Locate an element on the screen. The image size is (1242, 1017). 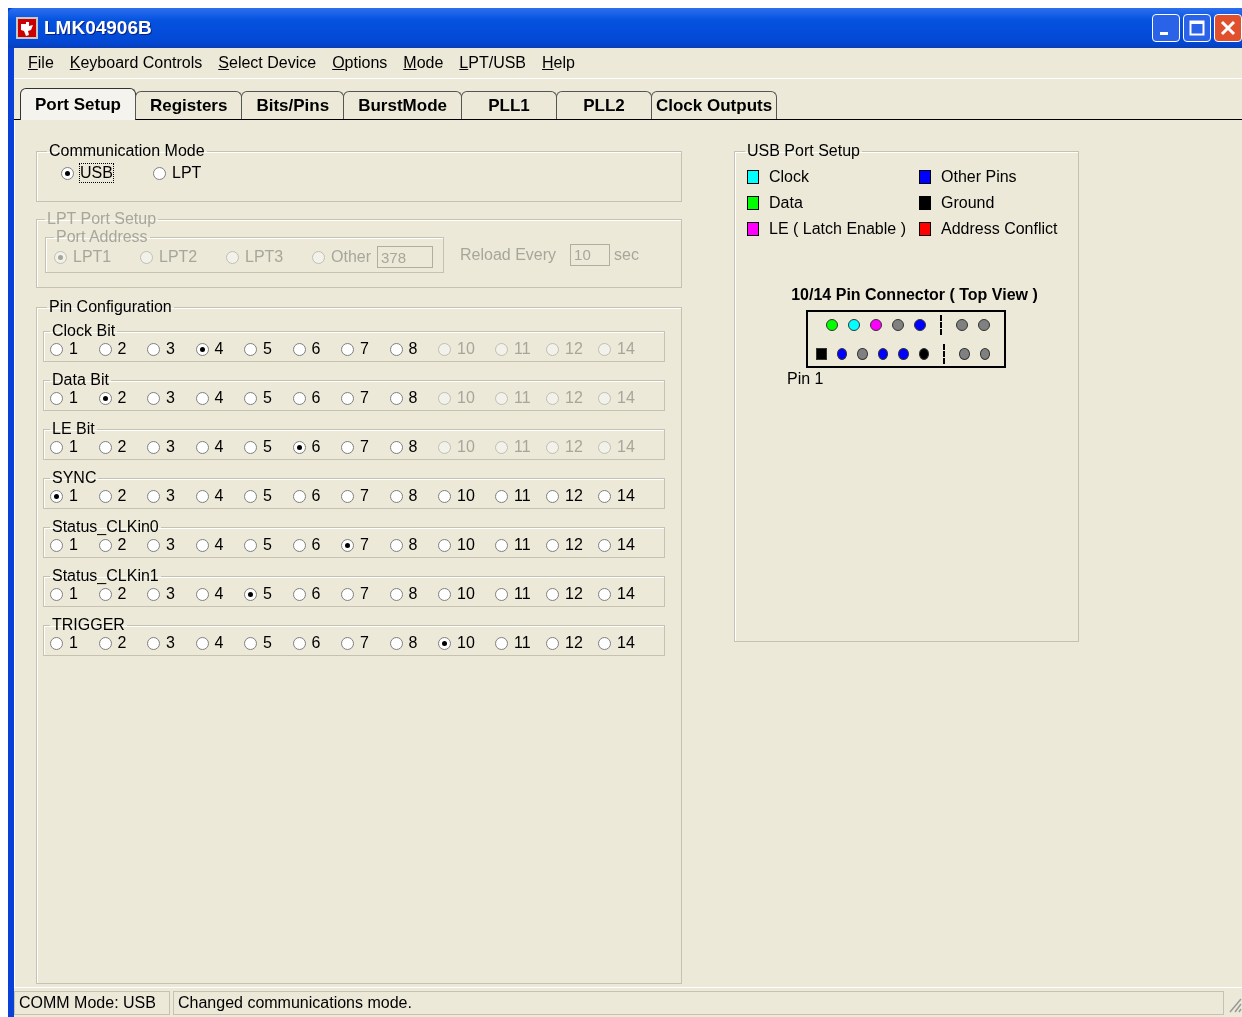
radio-label: 2 is located at coordinates (122, 349).